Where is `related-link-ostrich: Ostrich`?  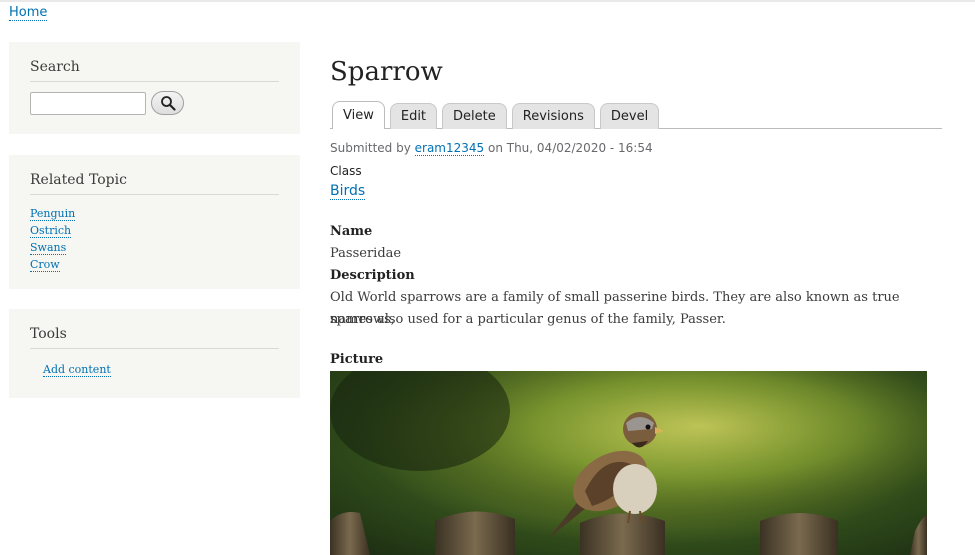
related-link-ostrich: Ostrich is located at coordinates (51, 231).